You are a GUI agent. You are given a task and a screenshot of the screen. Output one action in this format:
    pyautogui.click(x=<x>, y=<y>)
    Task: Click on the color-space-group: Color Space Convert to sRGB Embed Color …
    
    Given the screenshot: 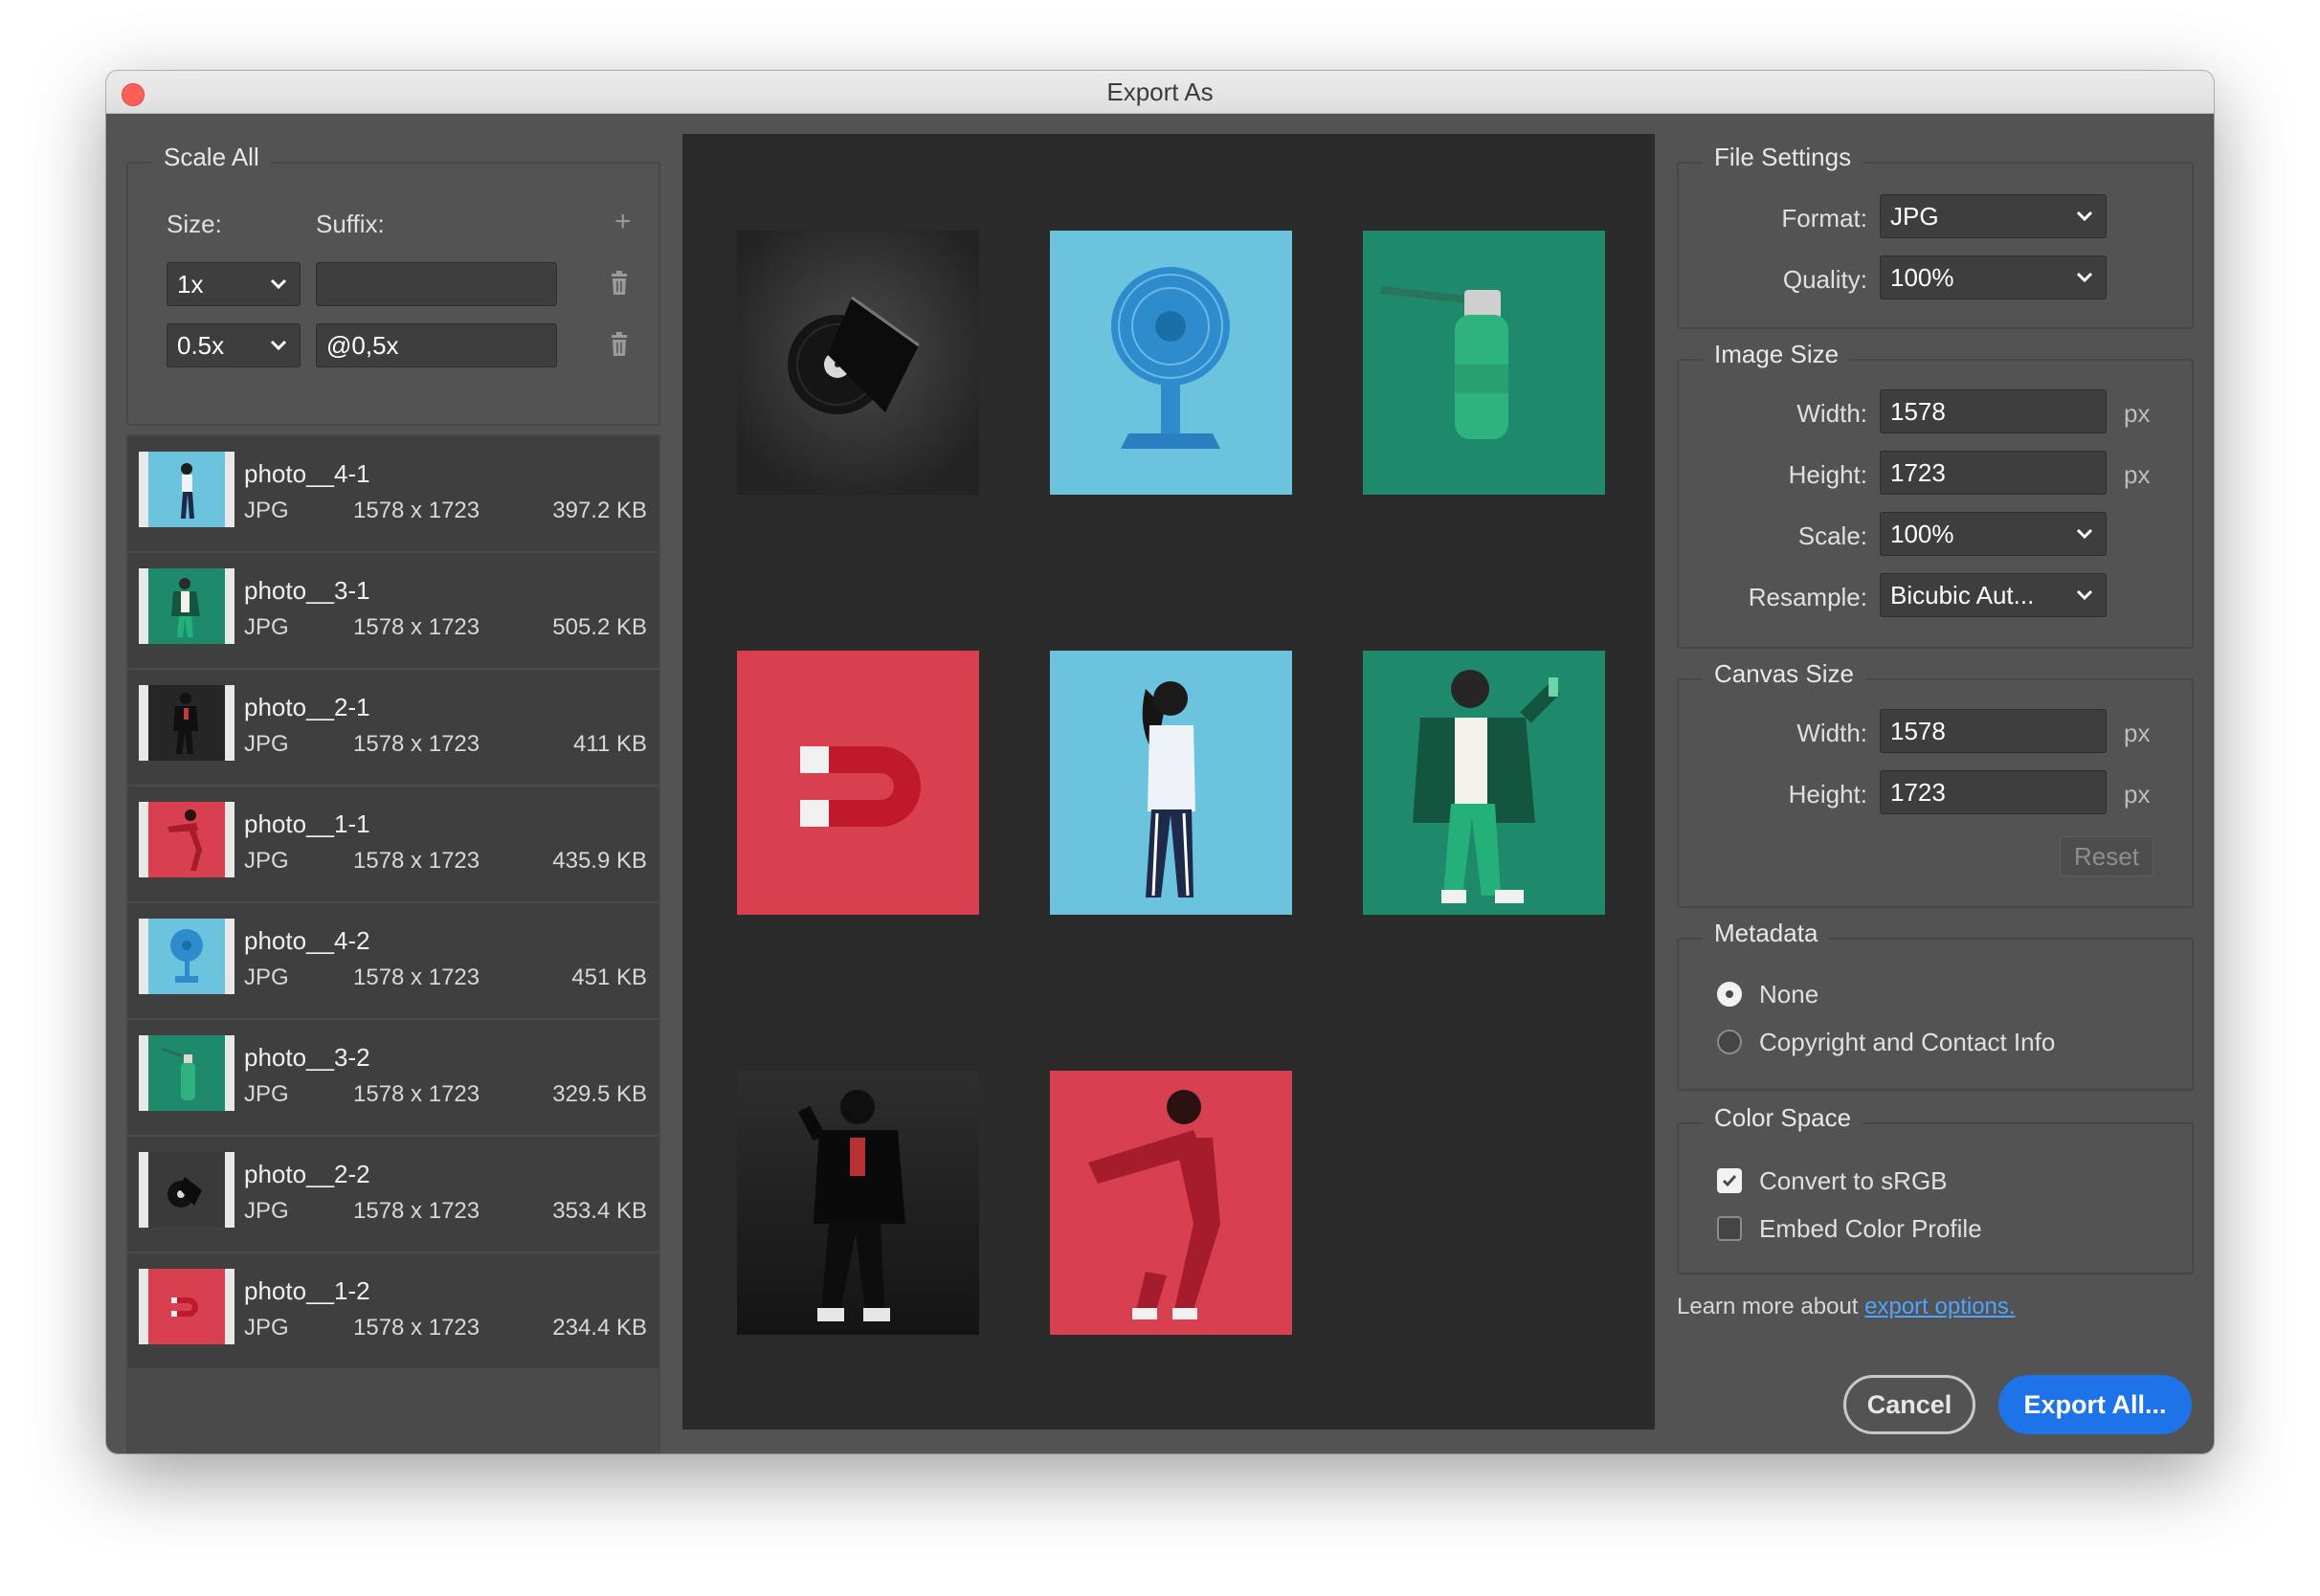 What is the action you would take?
    pyautogui.click(x=1935, y=1189)
    